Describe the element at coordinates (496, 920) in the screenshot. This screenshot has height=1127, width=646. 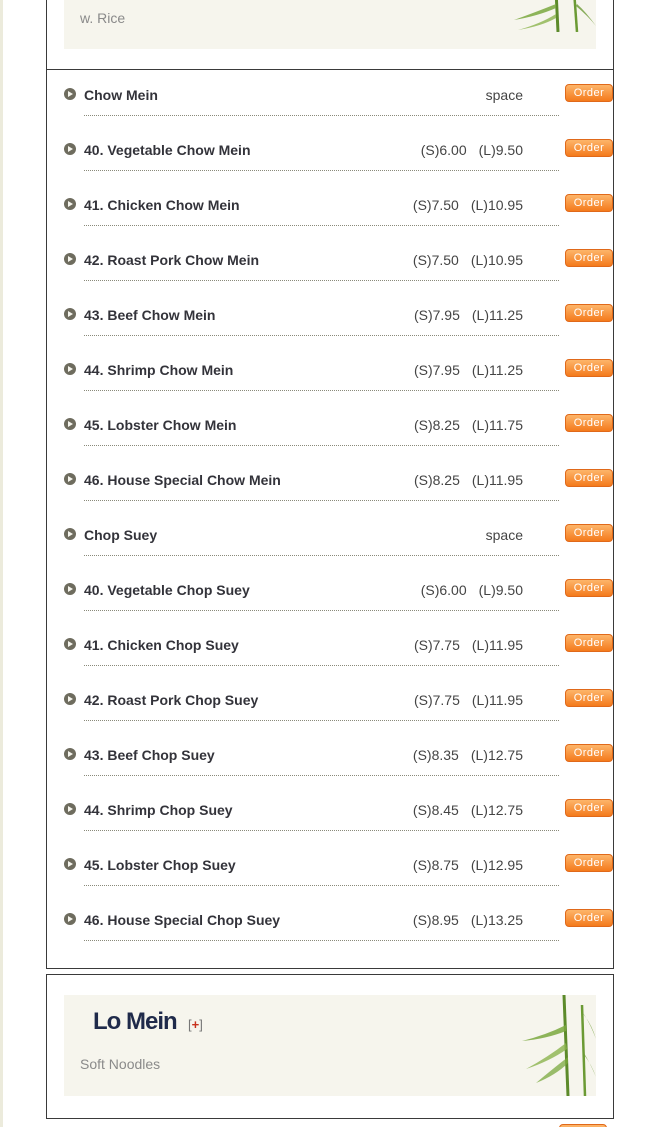
I see `price-large: (L)13.25` at that location.